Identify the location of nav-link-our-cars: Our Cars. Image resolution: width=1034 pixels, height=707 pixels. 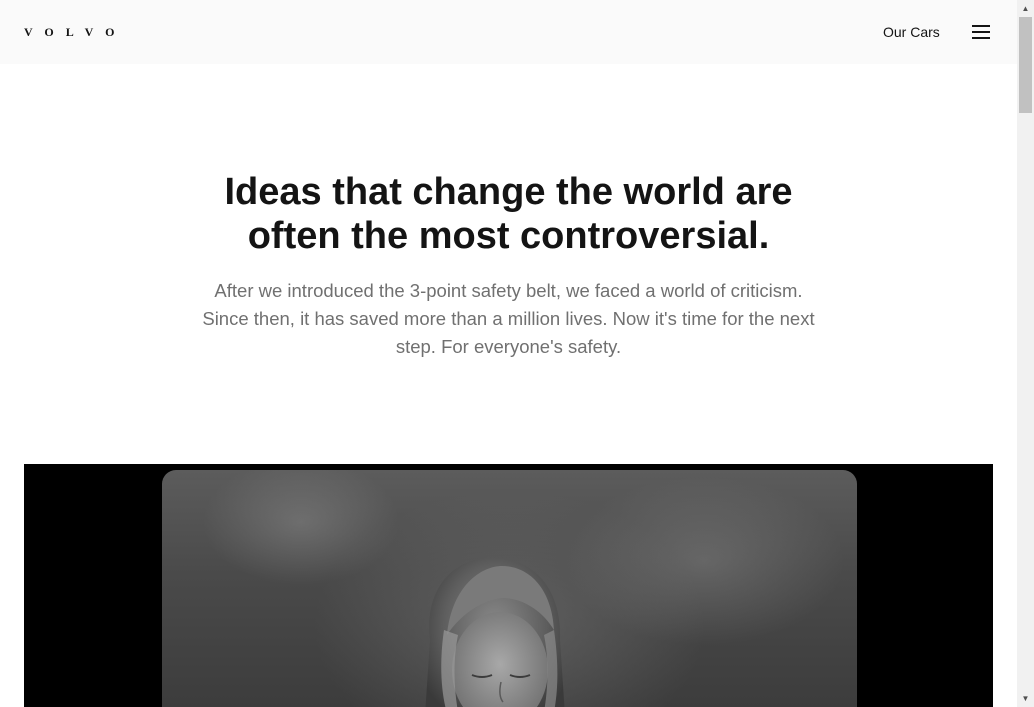
(911, 32).